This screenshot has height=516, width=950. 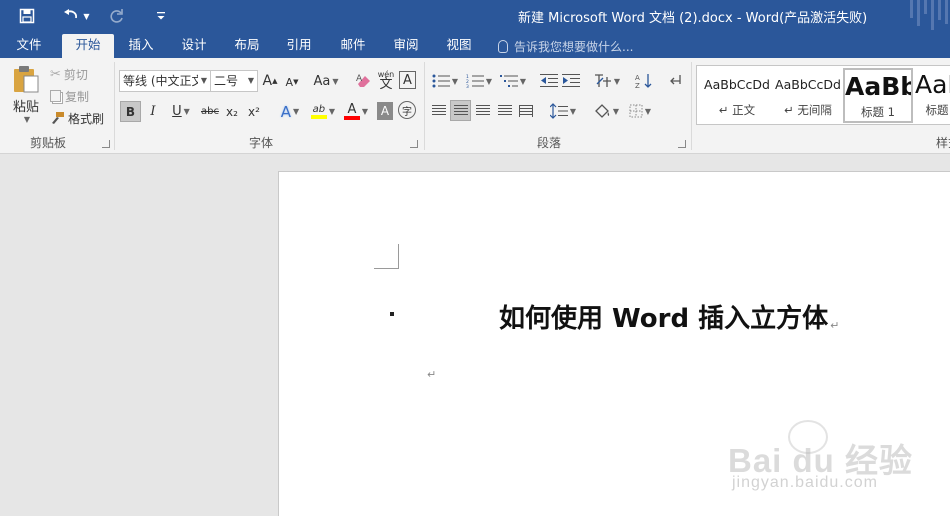 I want to click on style-normal: AaBbCcDd ↵ 正文, so click(x=737, y=95).